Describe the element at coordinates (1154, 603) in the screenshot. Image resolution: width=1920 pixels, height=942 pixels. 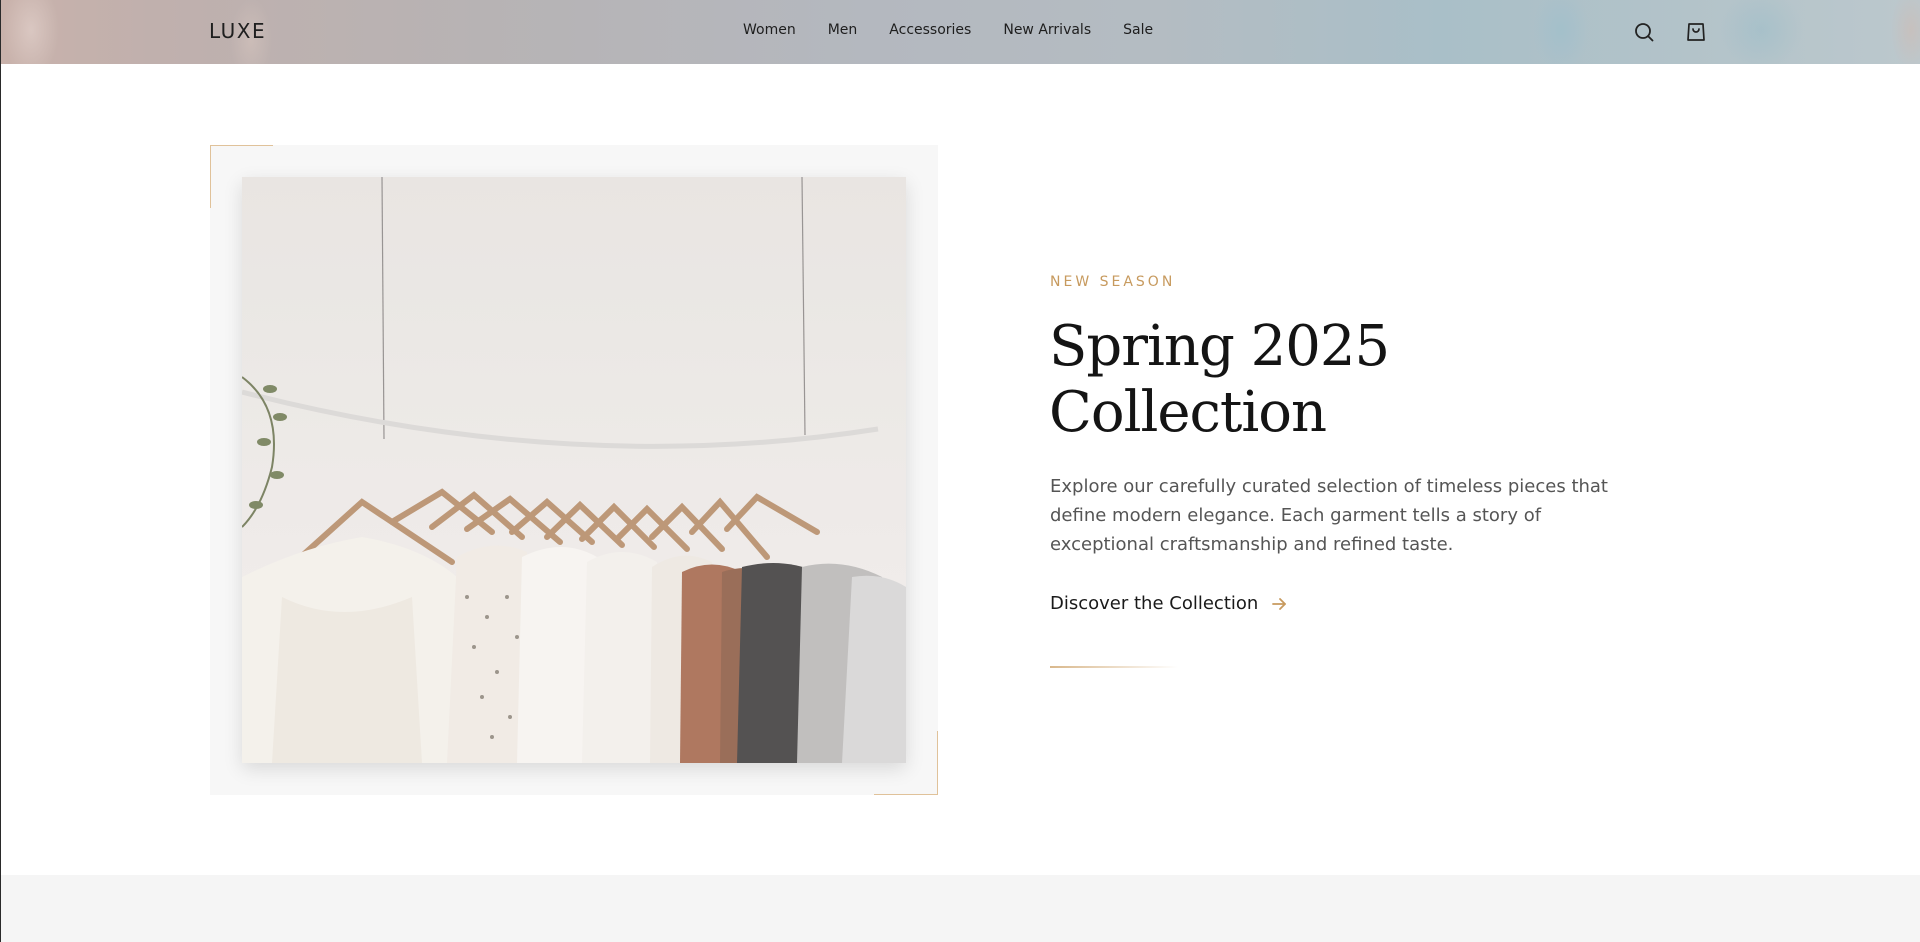
I see `cta-label: Discover the Collection` at that location.